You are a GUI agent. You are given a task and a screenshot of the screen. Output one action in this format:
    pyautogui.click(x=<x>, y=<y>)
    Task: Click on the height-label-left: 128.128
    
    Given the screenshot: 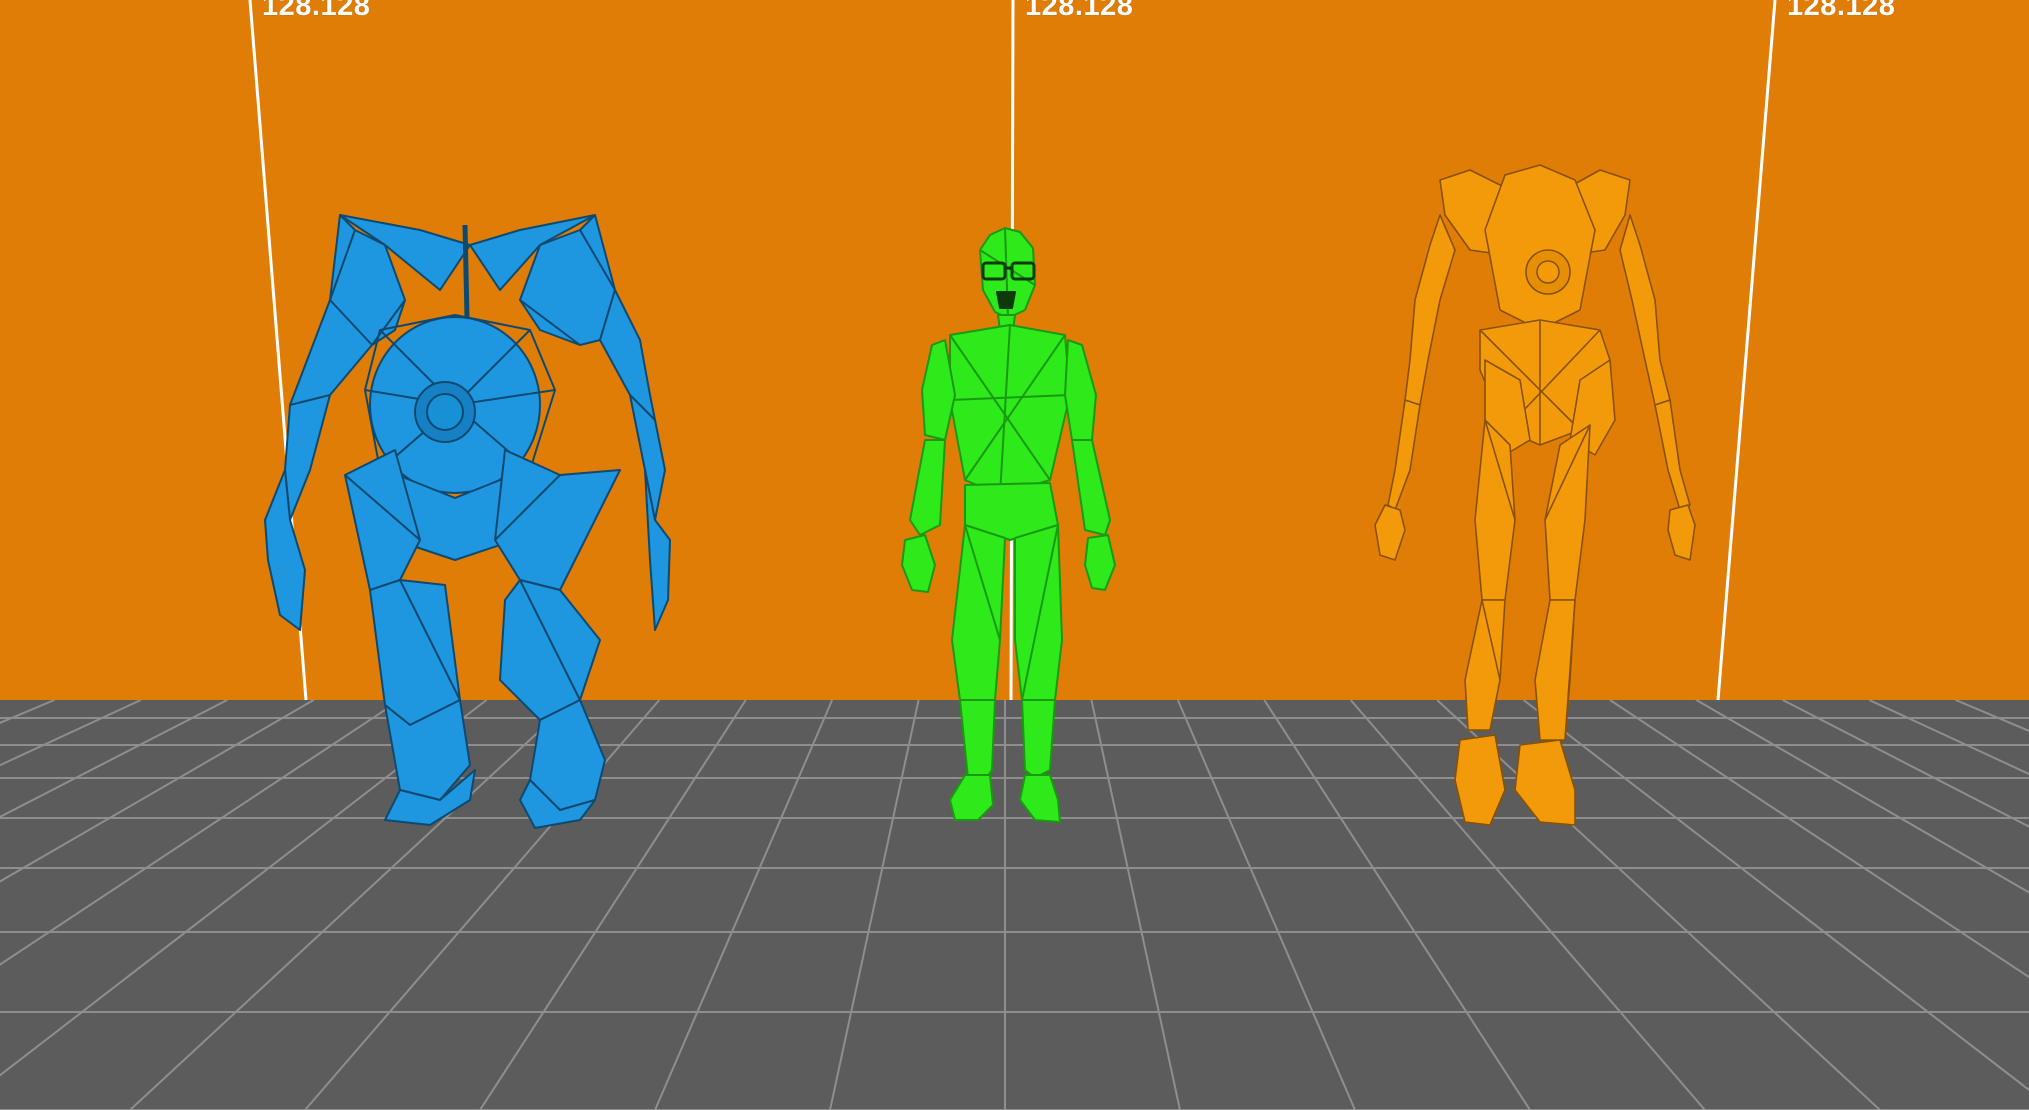 What is the action you would take?
    pyautogui.click(x=316, y=11)
    